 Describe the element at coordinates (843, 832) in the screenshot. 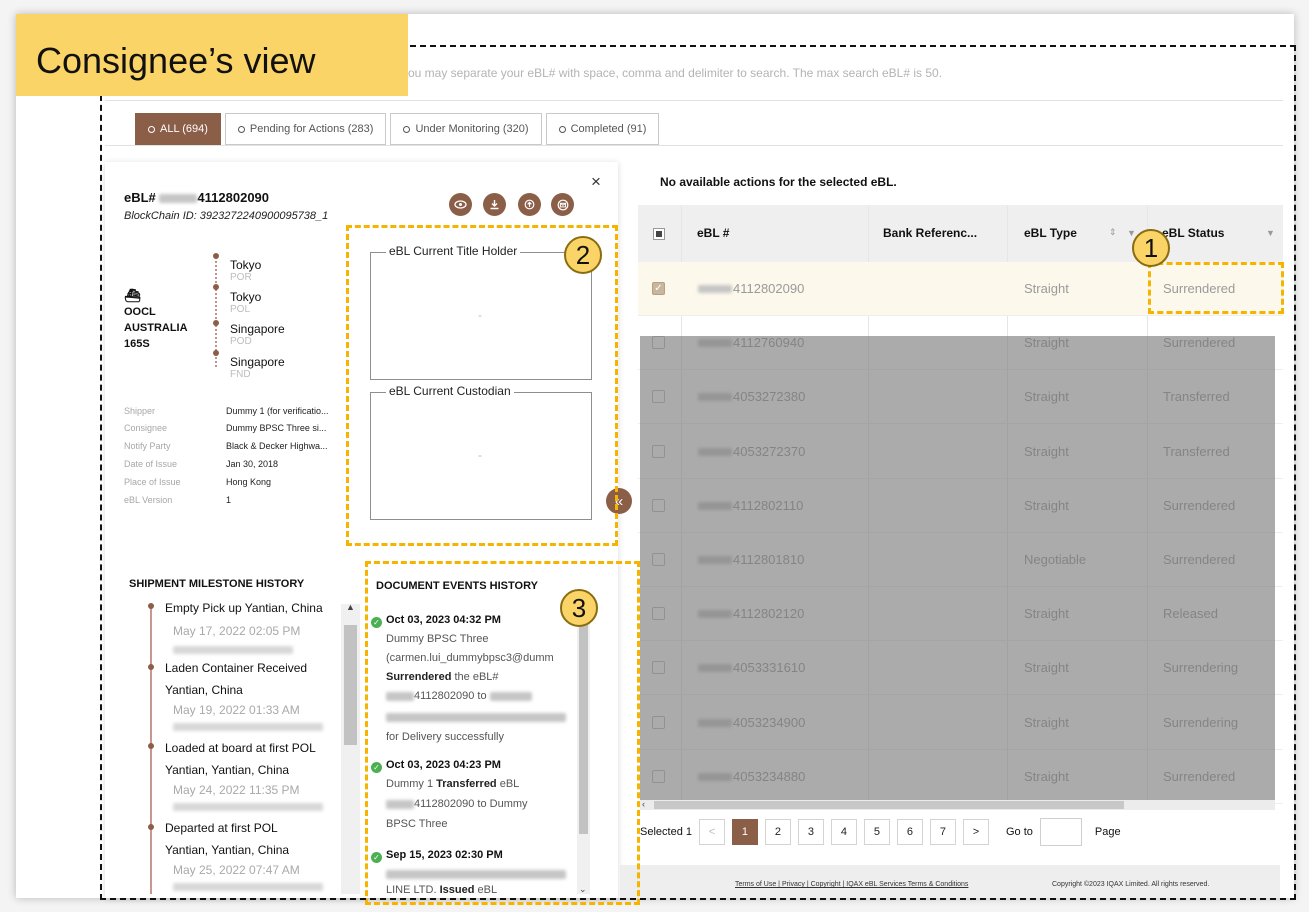

I see `page-button: 4` at that location.